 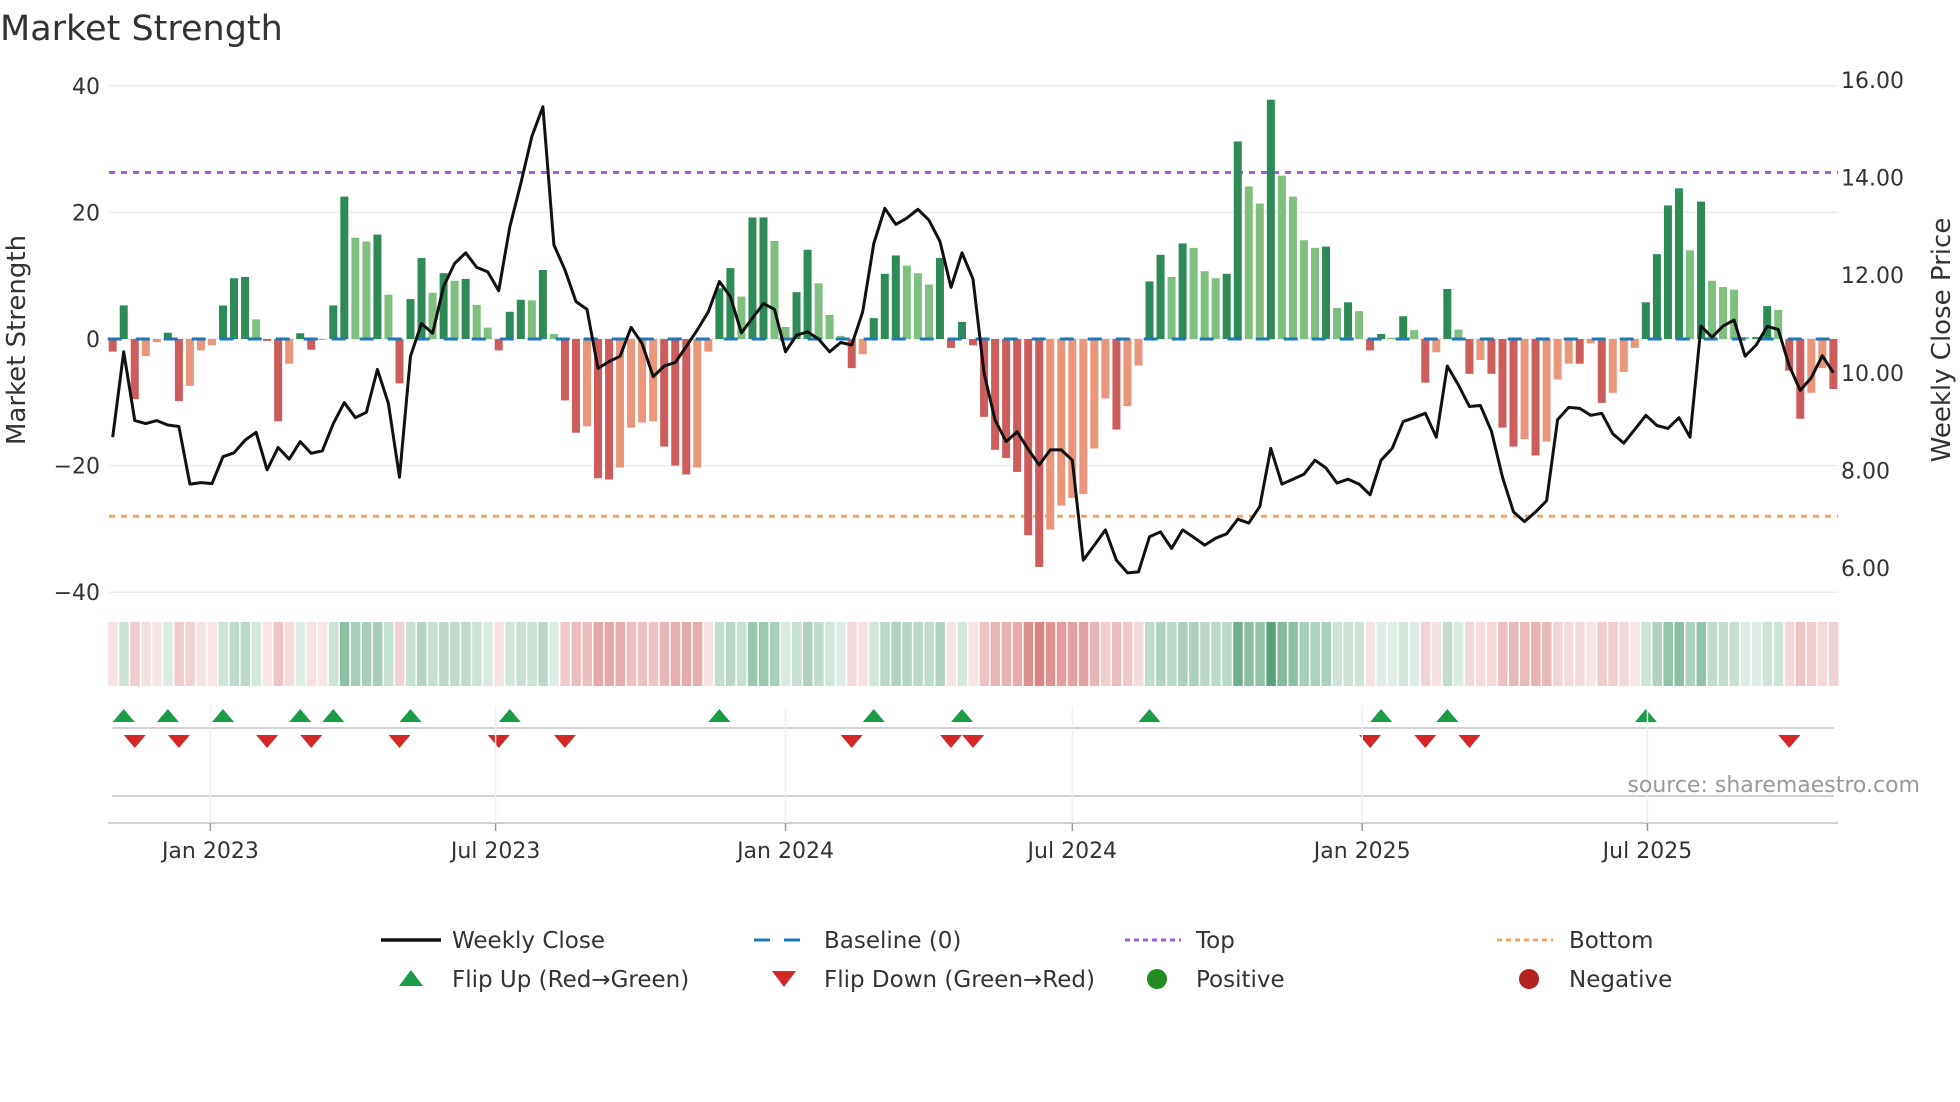 I want to click on legend-label-flip-up: Flip Up (Red→Green), so click(x=570, y=980).